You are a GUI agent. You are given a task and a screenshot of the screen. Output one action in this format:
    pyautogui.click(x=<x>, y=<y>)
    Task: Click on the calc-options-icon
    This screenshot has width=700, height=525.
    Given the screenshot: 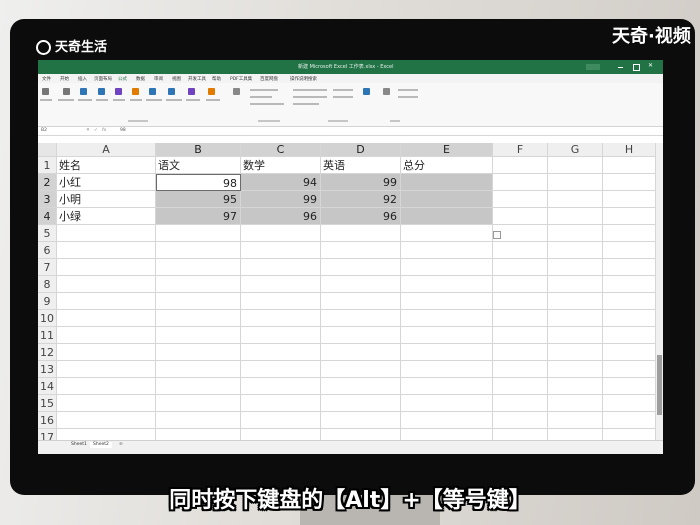 What is the action you would take?
    pyautogui.click(x=386, y=91)
    